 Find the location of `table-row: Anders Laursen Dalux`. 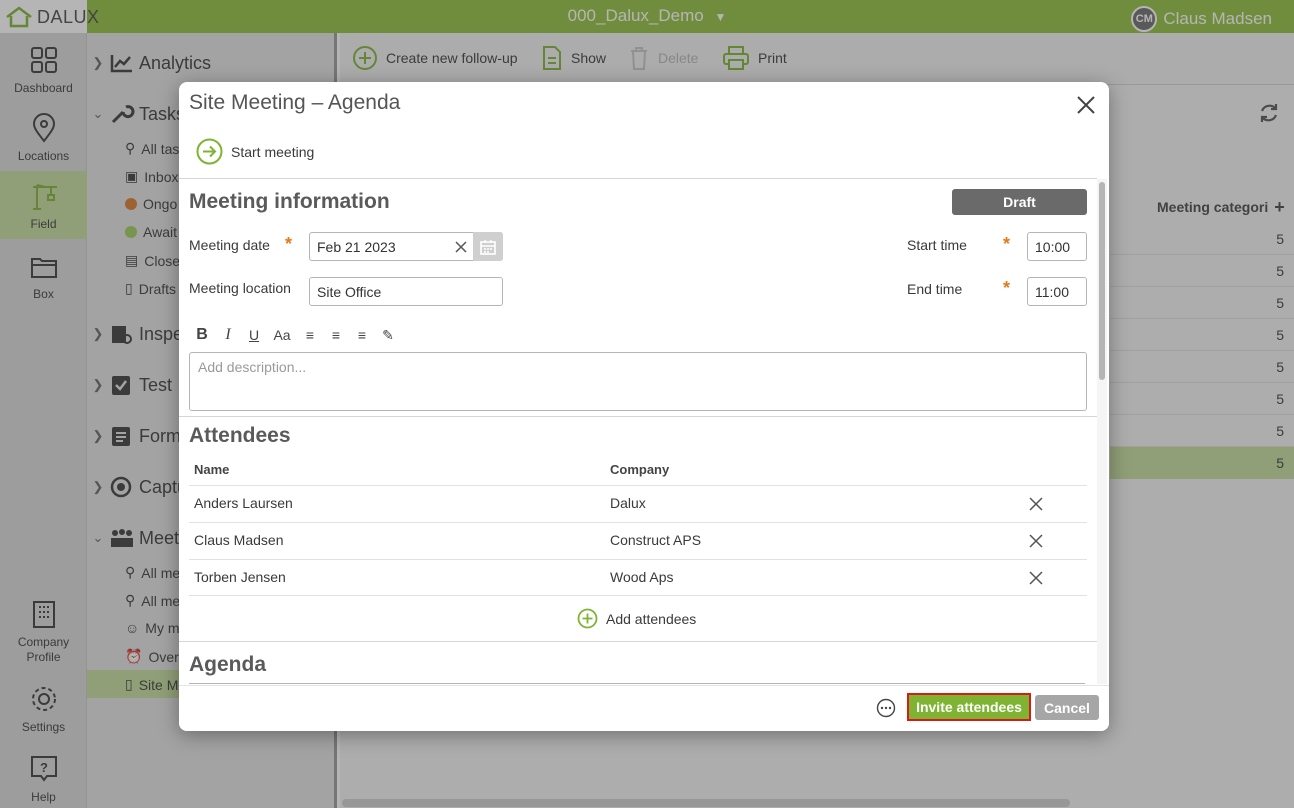

table-row: Anders Laursen Dalux is located at coordinates (638, 503).